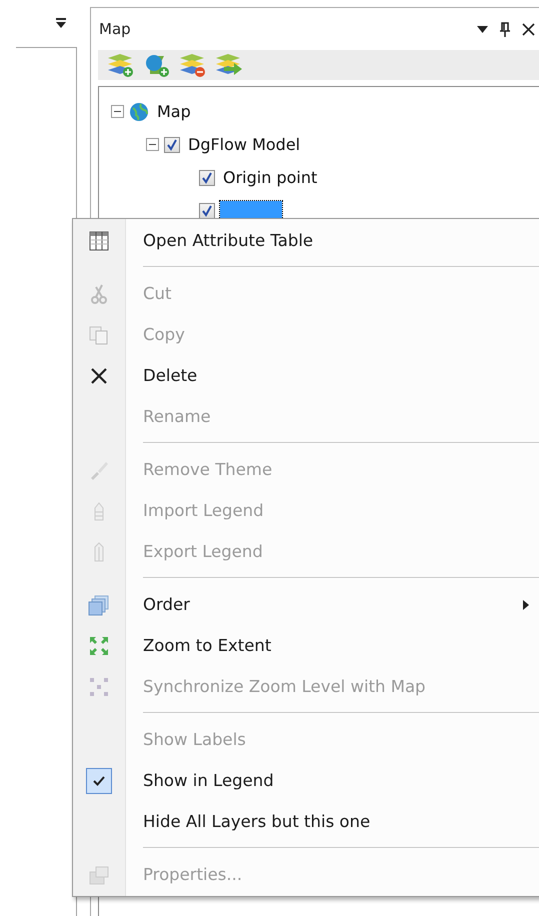 The image size is (539, 916). What do you see at coordinates (99, 293) in the screenshot?
I see `scissors-icon` at bounding box center [99, 293].